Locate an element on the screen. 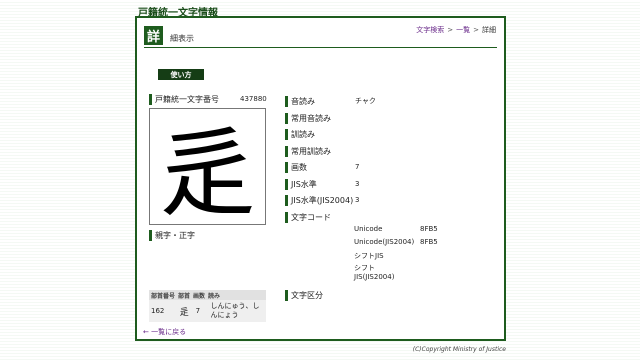 This screenshot has width=640, height=360. glyph-svg: 辵 is located at coordinates (208, 174).